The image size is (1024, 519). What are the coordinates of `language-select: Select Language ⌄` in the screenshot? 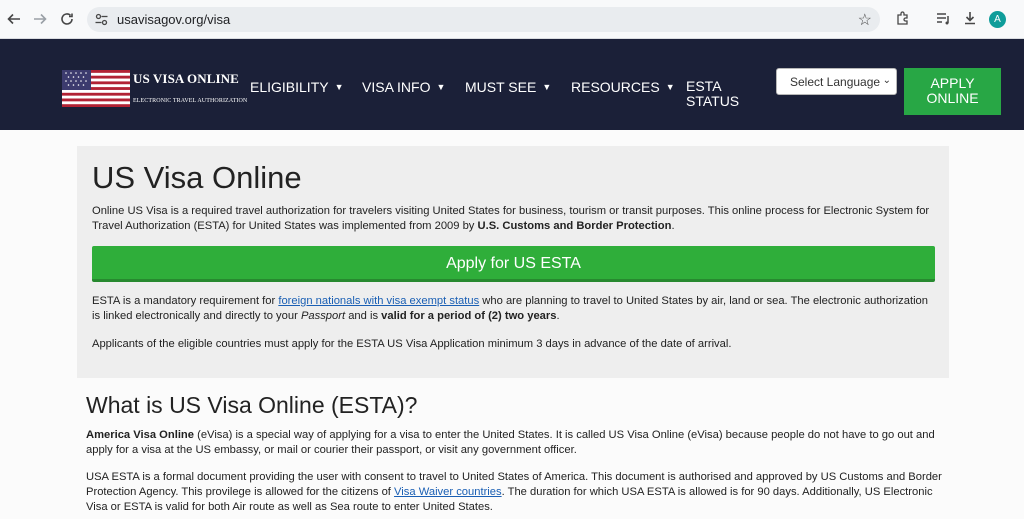 It's located at (836, 81).